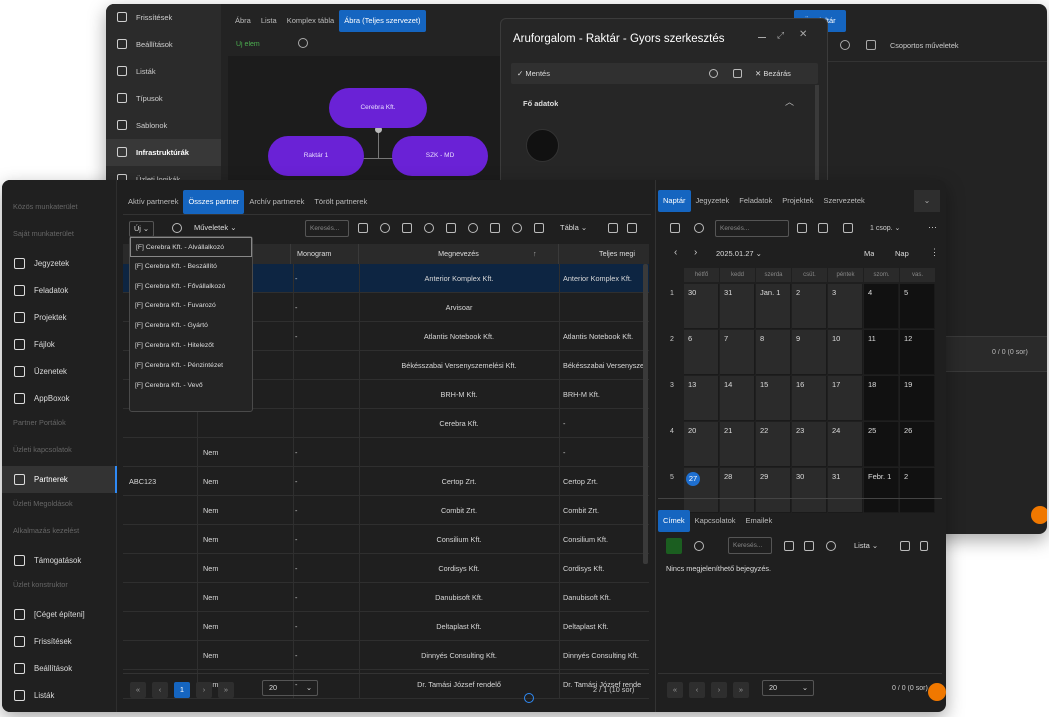  Describe the element at coordinates (871, 45) in the screenshot. I see `back-view-icon` at that location.